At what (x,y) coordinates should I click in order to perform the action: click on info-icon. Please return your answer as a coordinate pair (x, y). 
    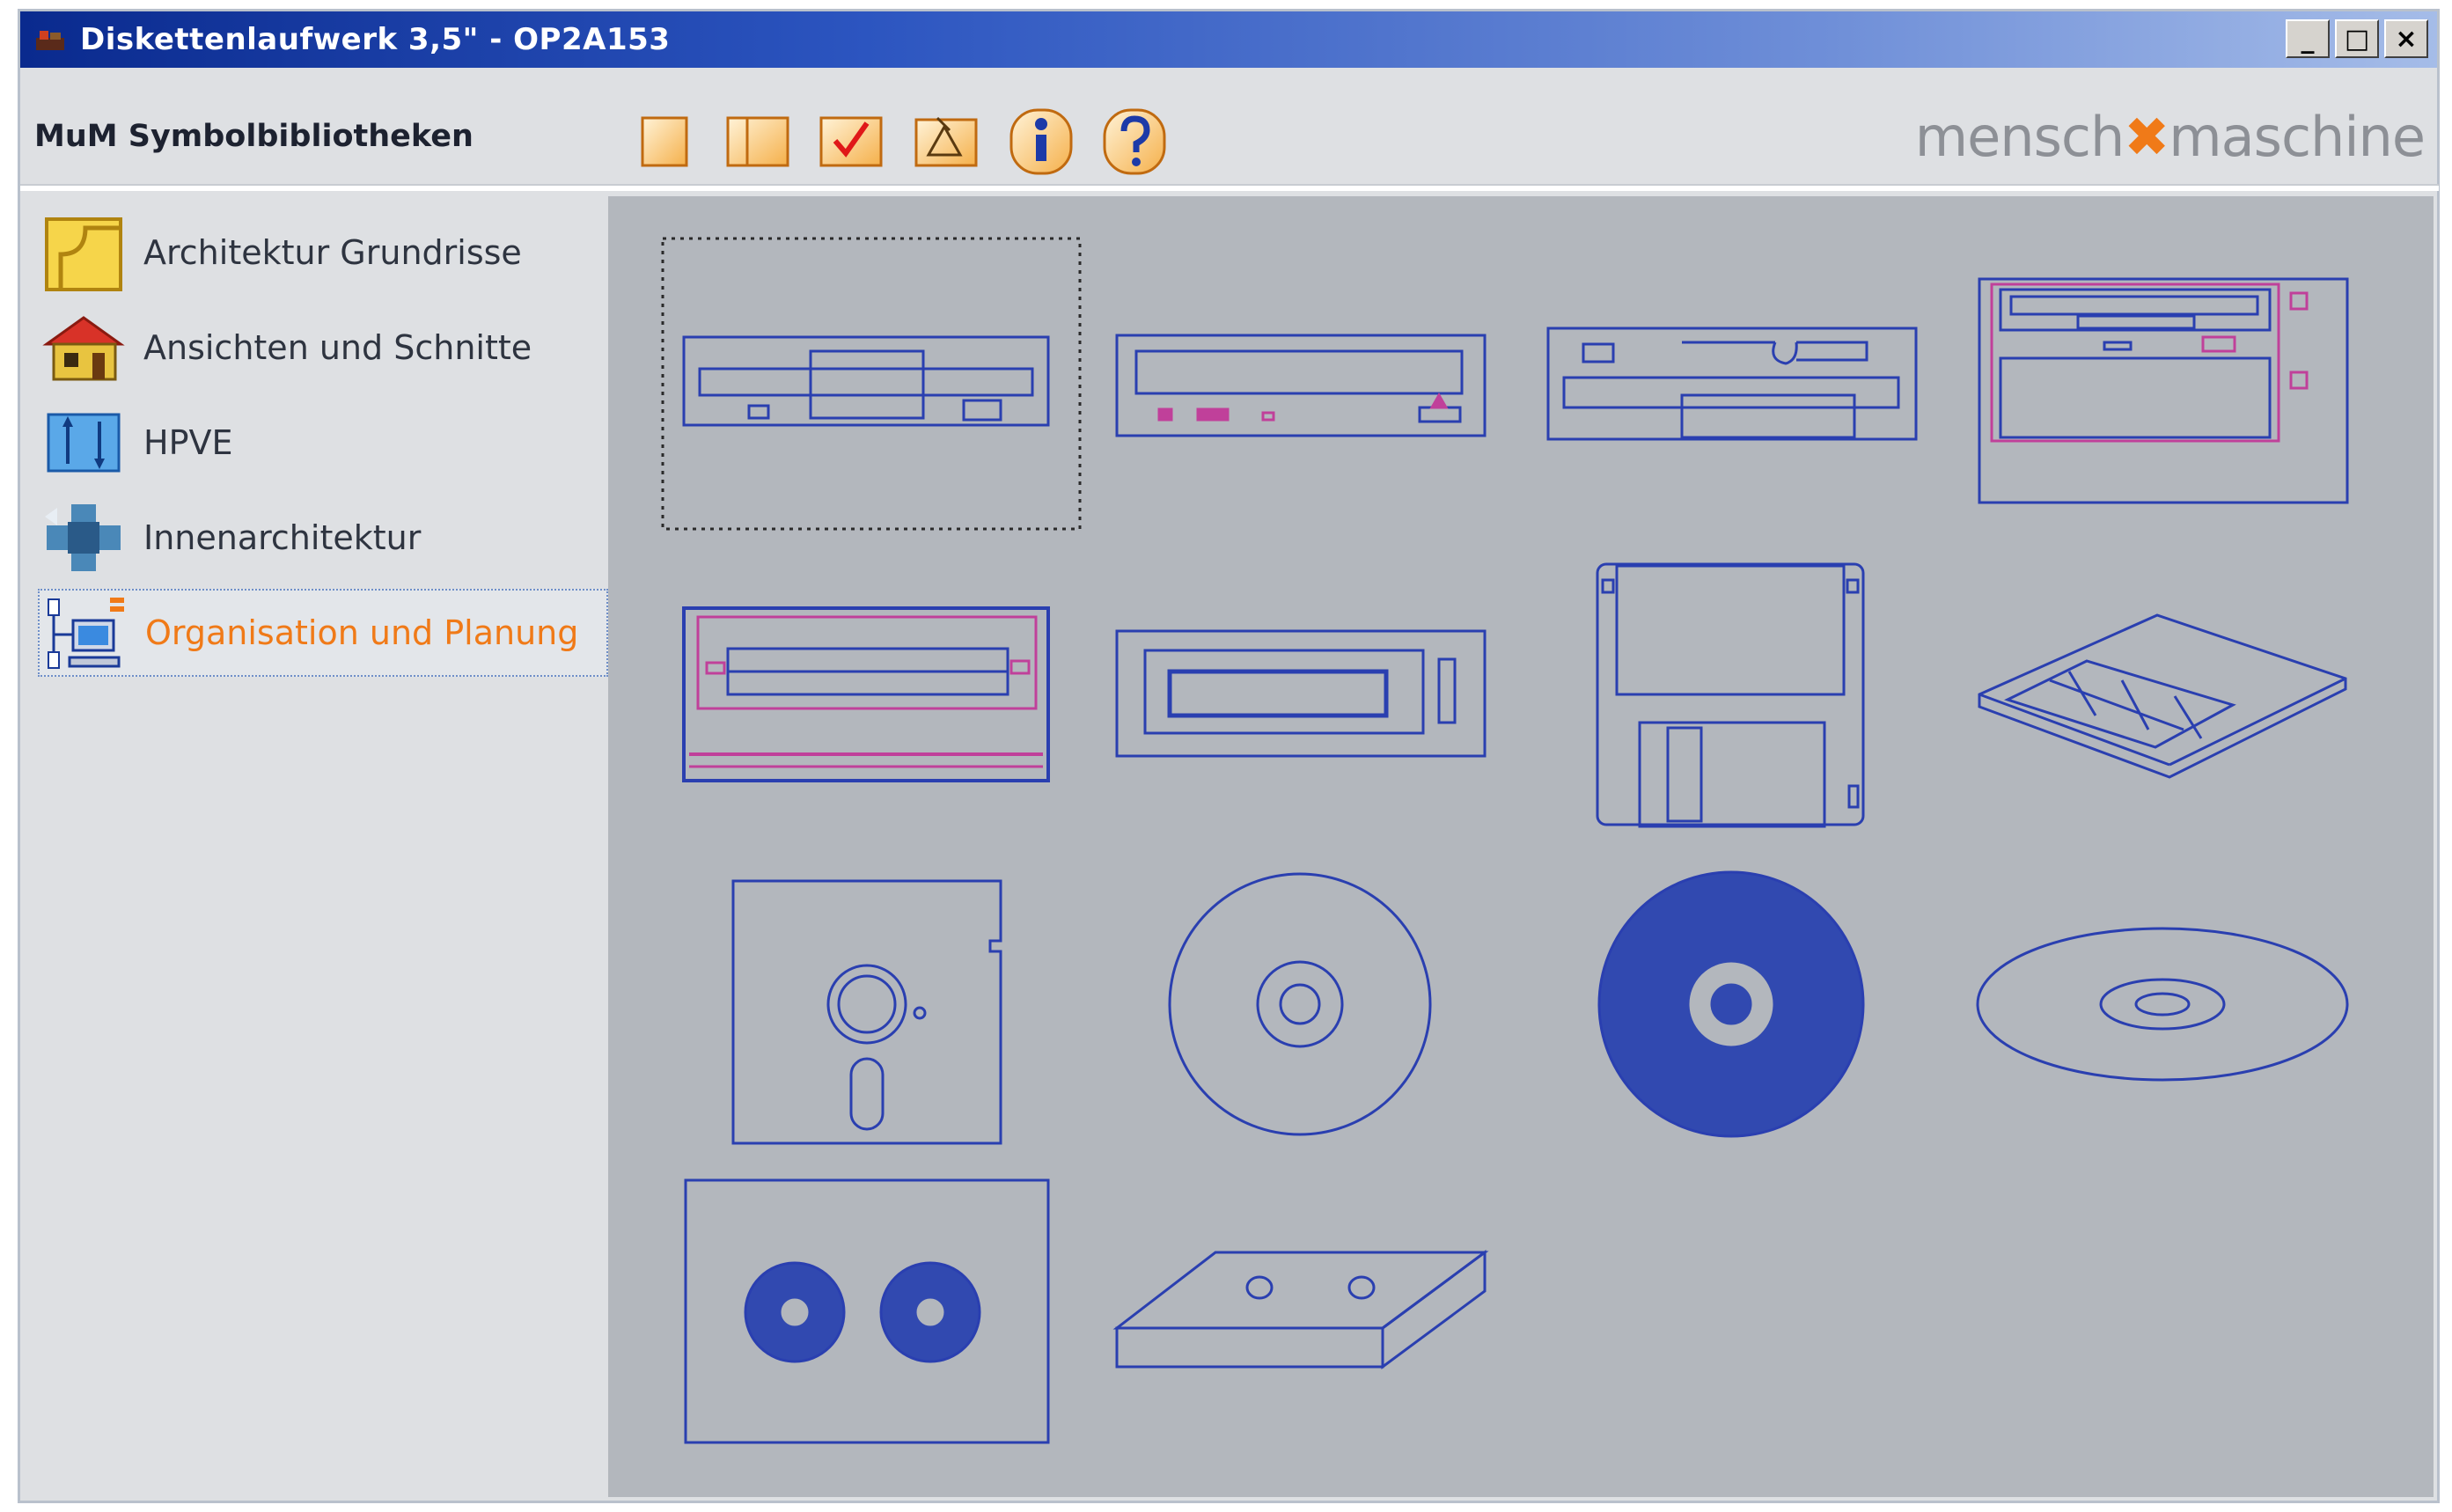
    Looking at the image, I should click on (1041, 142).